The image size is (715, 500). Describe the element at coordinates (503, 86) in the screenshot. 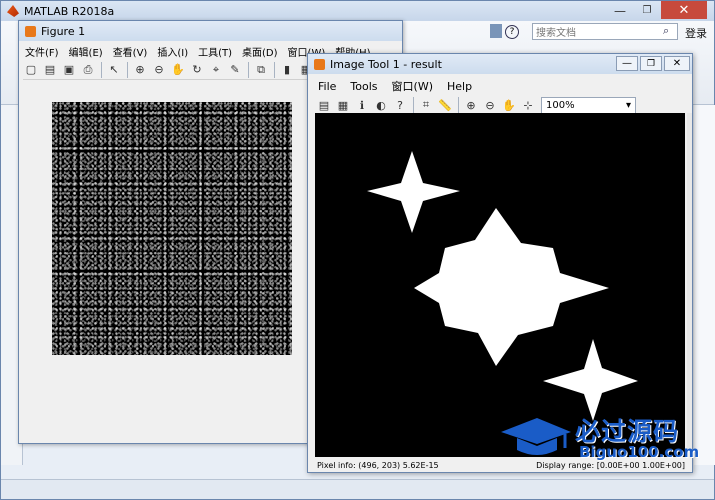

I see `imtool-menubar: File Tools 窗口(W) Help` at that location.